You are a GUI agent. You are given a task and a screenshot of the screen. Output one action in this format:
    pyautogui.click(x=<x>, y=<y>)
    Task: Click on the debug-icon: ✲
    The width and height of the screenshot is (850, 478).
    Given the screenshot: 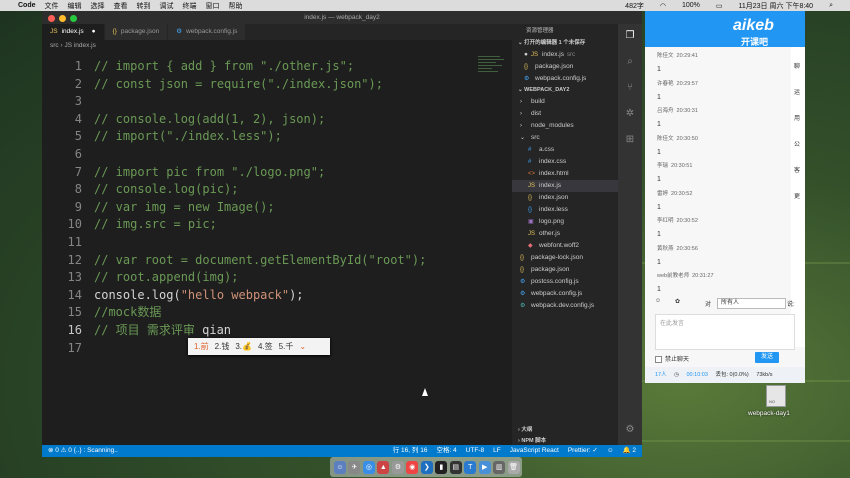 What is the action you would take?
    pyautogui.click(x=630, y=114)
    